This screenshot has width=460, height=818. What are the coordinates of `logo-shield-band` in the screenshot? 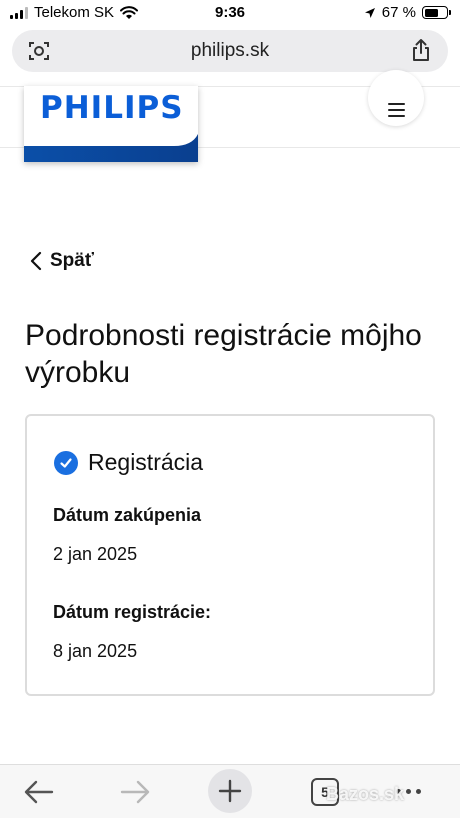 It's located at (111, 148).